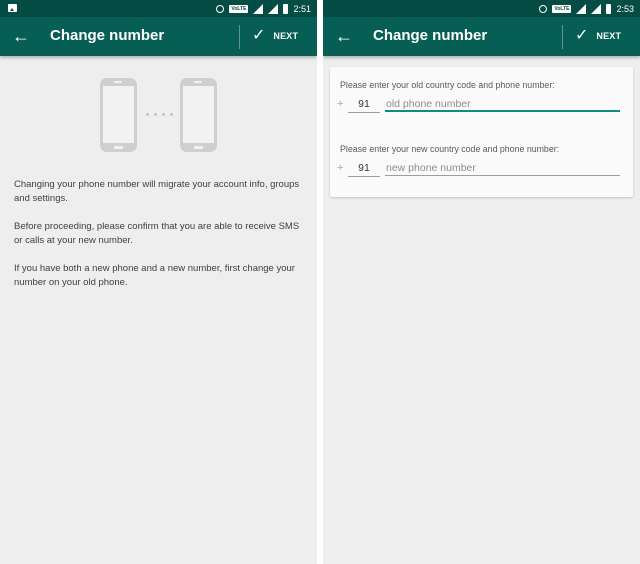 The image size is (640, 564). What do you see at coordinates (302, 8) in the screenshot?
I see `status-time: 2:51` at bounding box center [302, 8].